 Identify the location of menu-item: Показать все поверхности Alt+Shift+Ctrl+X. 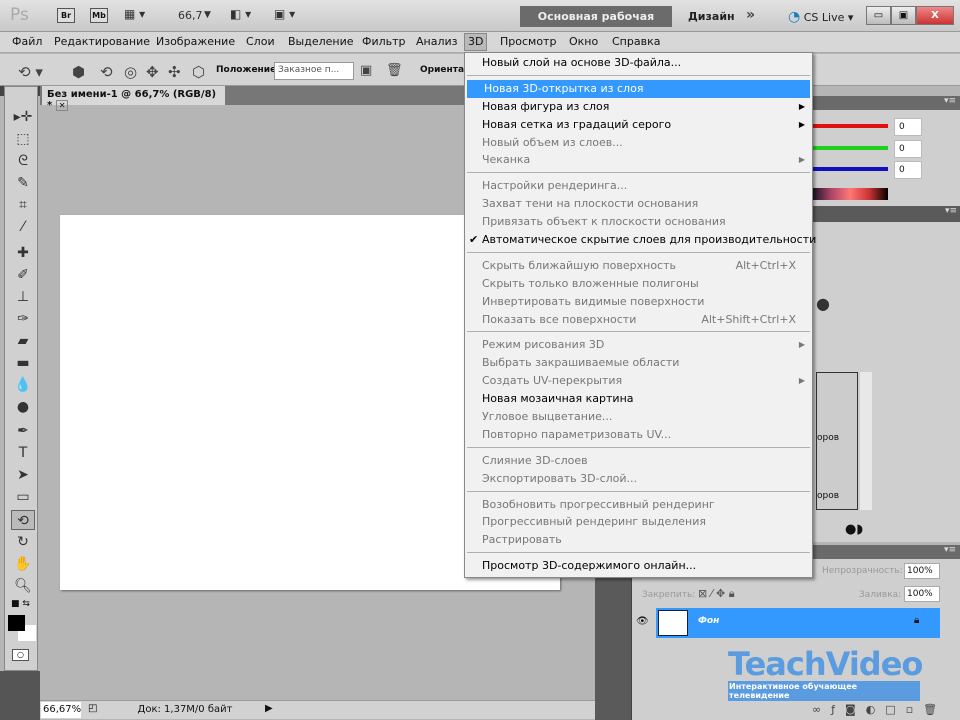
(638, 320).